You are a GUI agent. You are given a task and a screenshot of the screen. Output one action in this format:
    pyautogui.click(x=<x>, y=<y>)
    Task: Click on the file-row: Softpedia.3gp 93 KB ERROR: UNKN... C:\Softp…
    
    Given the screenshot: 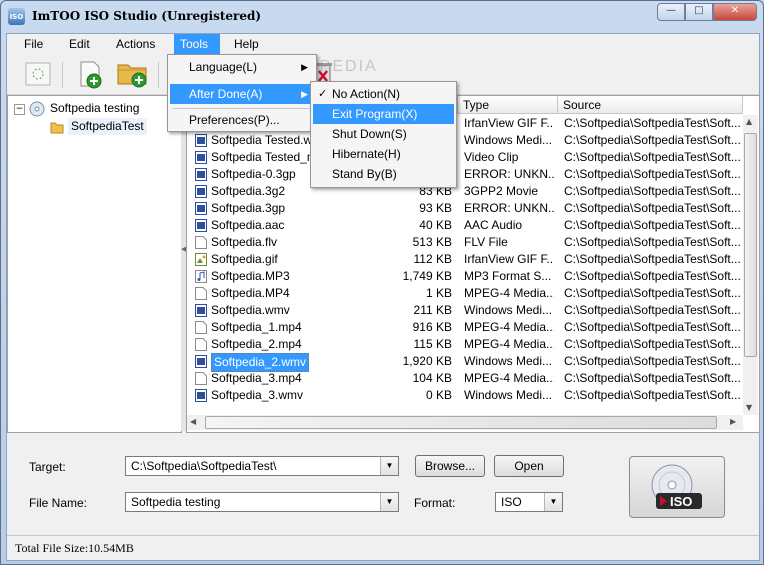 What is the action you would take?
    pyautogui.click(x=464, y=208)
    